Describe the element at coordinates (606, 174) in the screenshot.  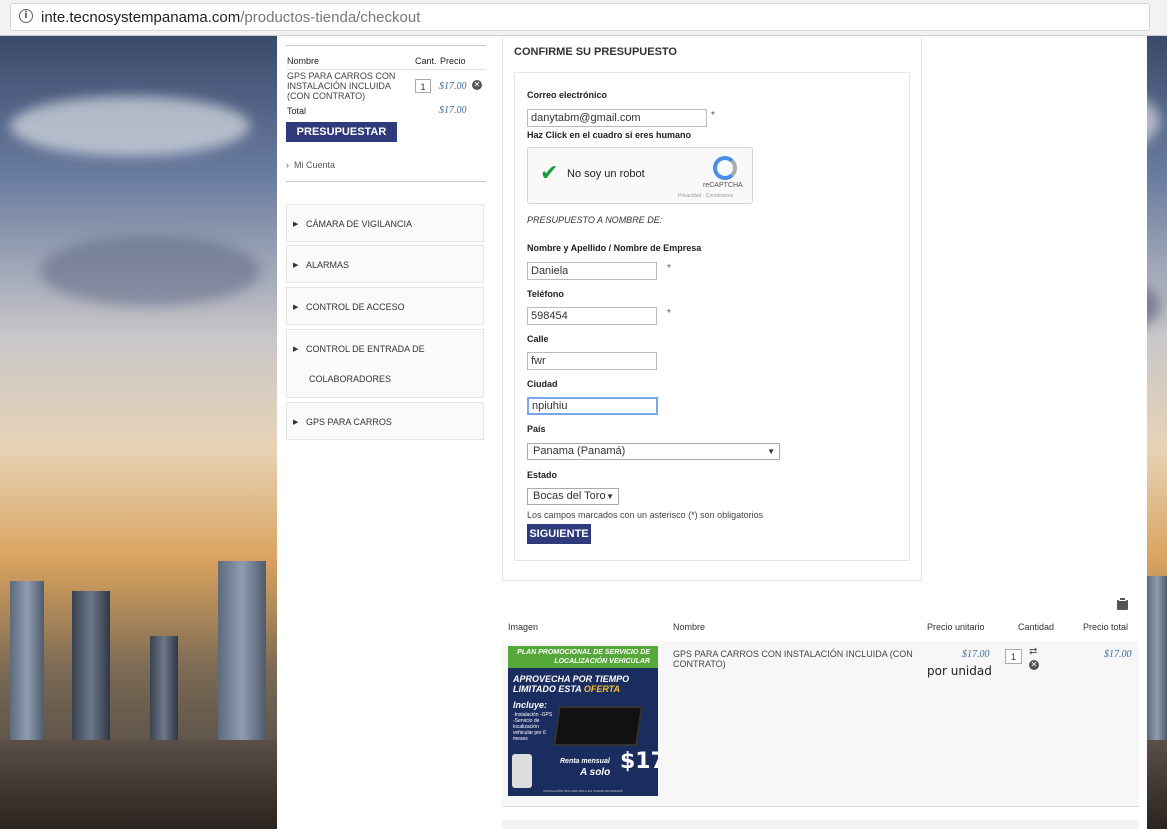
I see `recaptcha-label: No soy un robot` at that location.